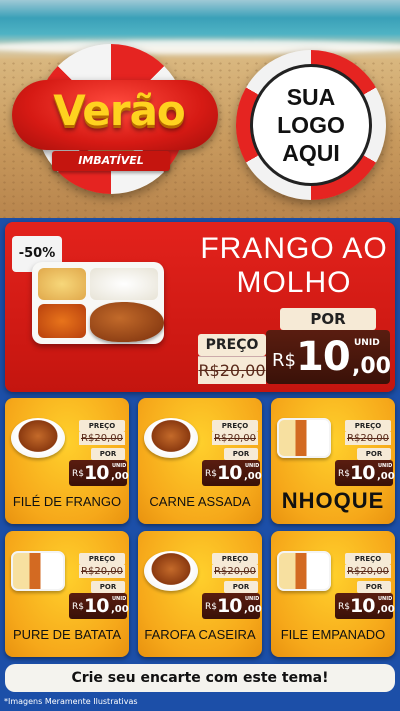 The width and height of the screenshot is (400, 711). I want to click on tray-compartment-sauce, so click(62, 321).